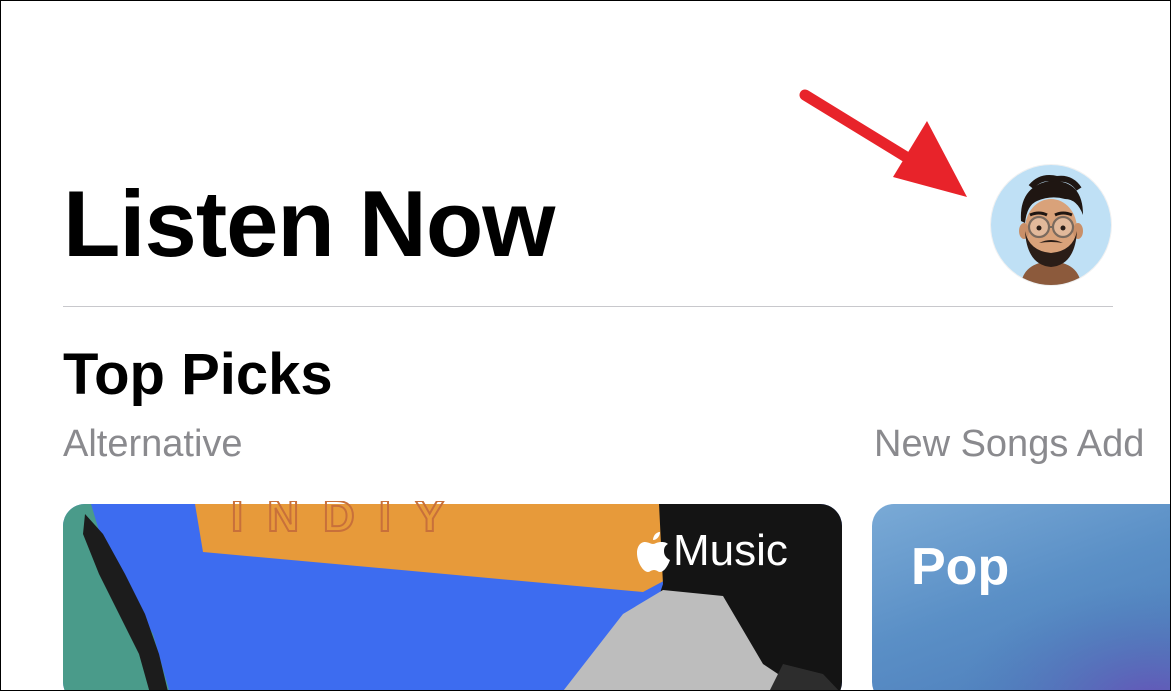 This screenshot has height=691, width=1171. I want to click on header-divider, so click(588, 306).